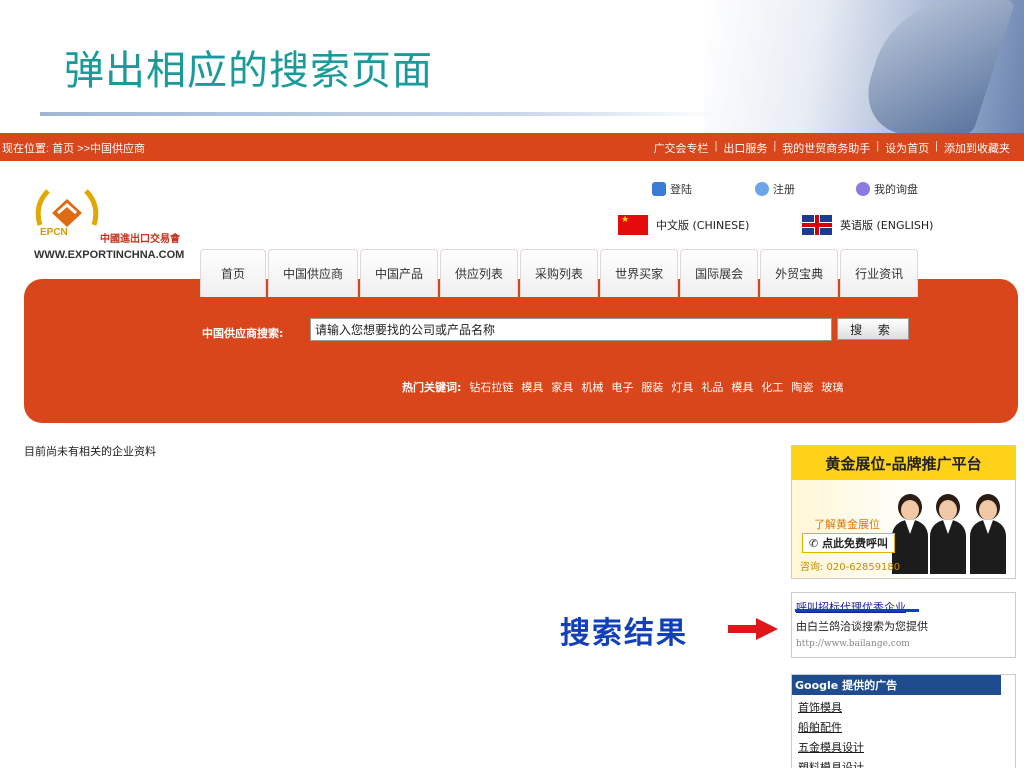 This screenshot has height=768, width=1024. What do you see at coordinates (907, 148) in the screenshot?
I see `top-link-set-homepage: 设为首页` at bounding box center [907, 148].